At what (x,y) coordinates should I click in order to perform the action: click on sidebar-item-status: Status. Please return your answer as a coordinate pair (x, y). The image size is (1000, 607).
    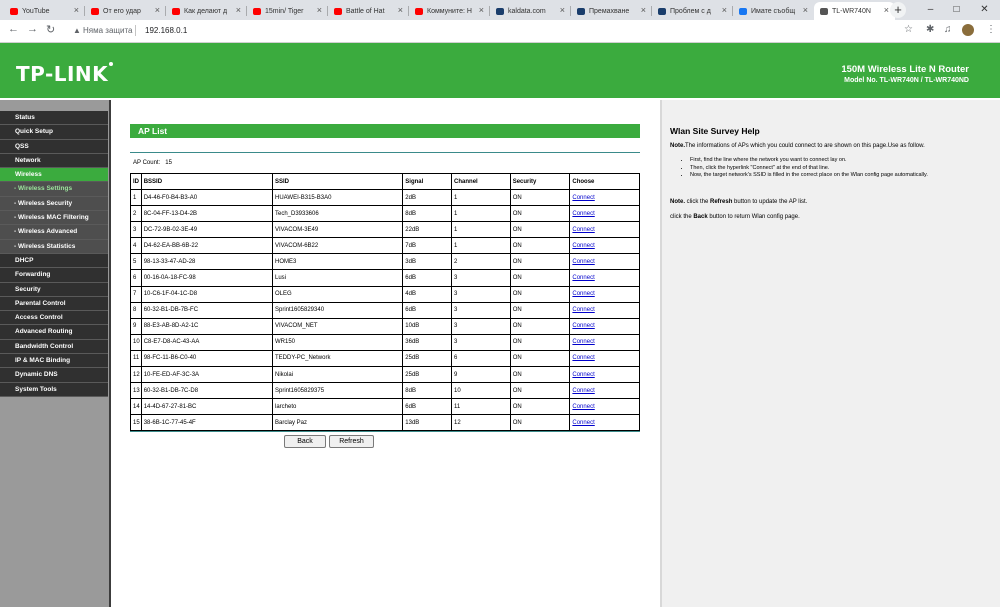
    Looking at the image, I should click on (54, 118).